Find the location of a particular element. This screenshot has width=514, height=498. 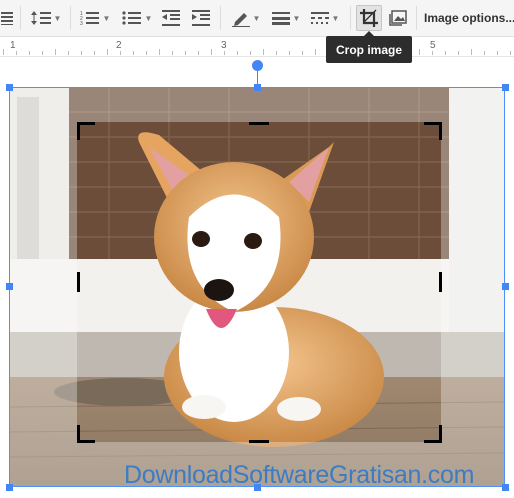

align-justify-button is located at coordinates (7, 18).